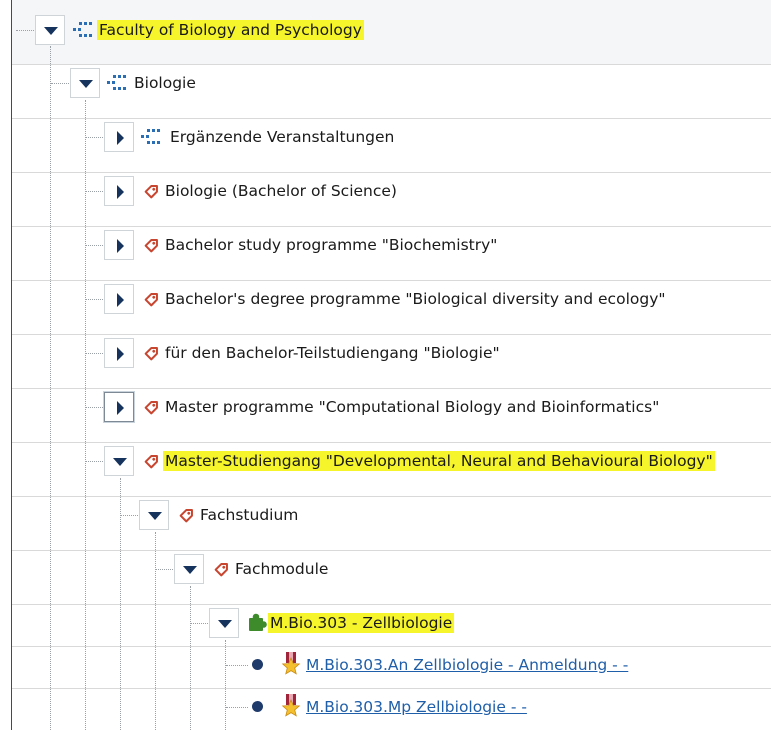  I want to click on tree-row-fachmodule, so click(391, 577).